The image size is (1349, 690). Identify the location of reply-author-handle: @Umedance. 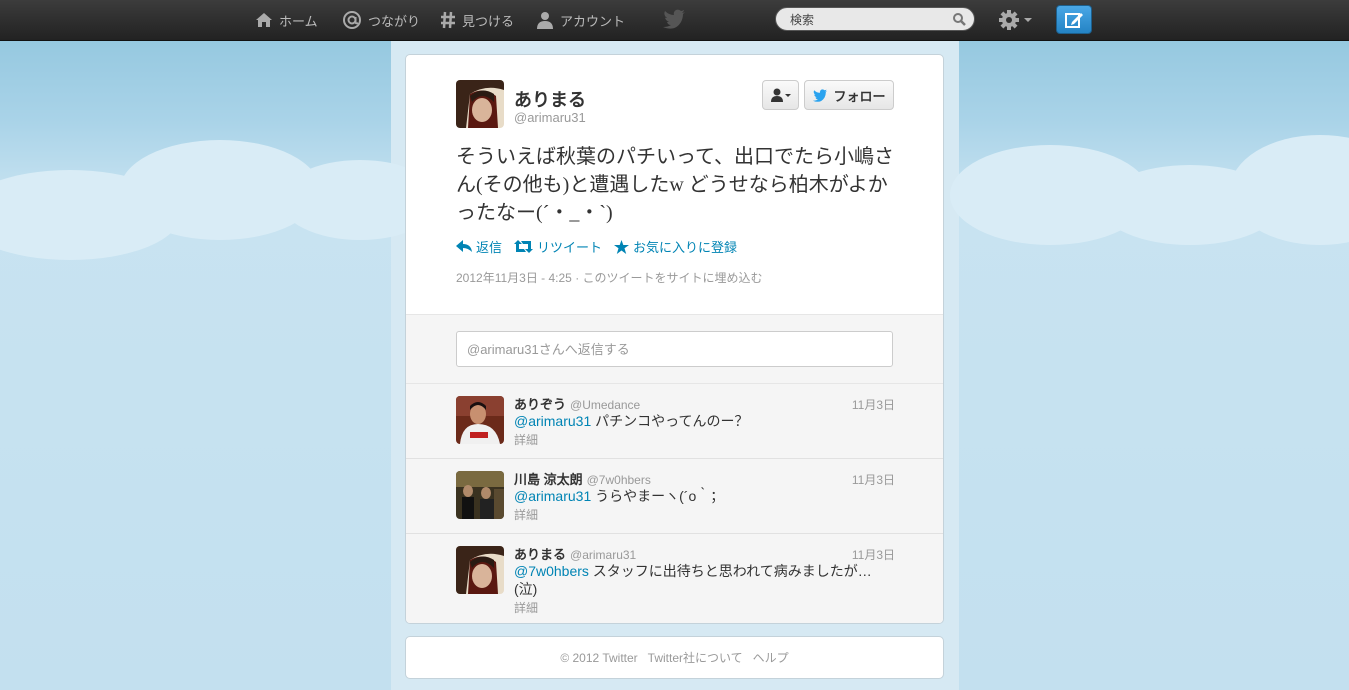
(605, 405).